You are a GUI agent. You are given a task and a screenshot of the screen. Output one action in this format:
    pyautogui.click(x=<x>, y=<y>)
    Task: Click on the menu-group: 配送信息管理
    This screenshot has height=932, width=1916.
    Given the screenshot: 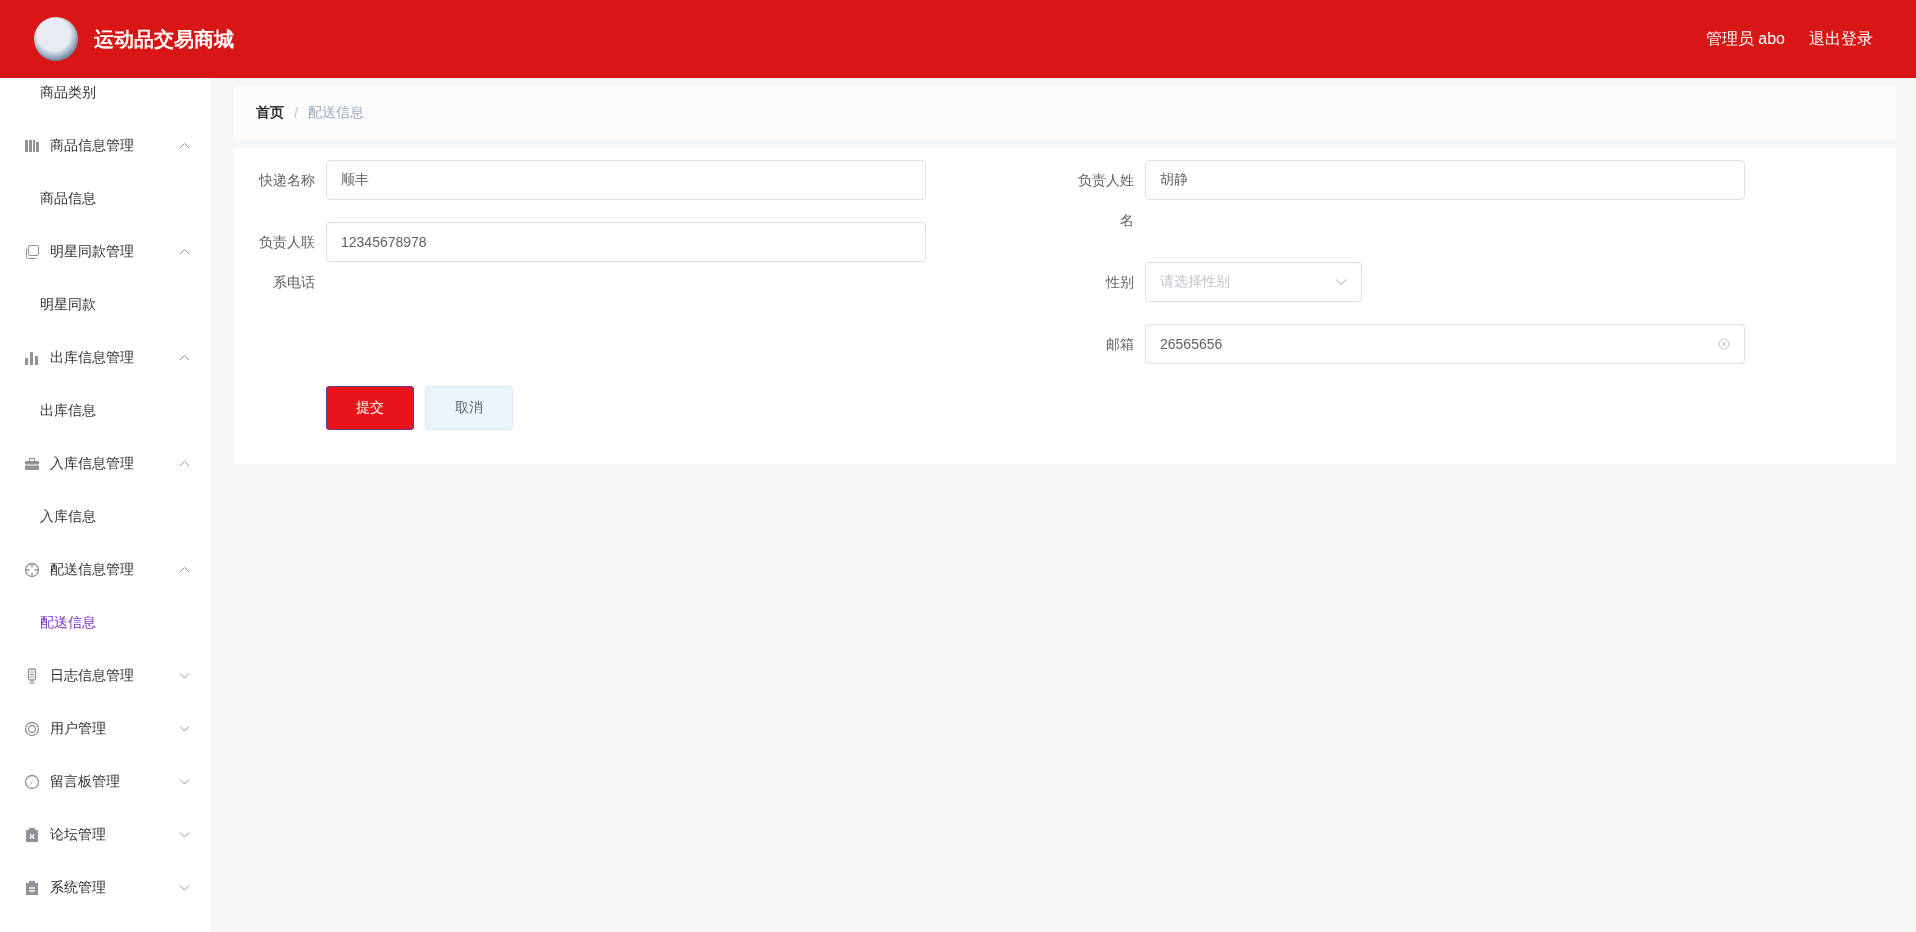 What is the action you would take?
    pyautogui.click(x=105, y=569)
    